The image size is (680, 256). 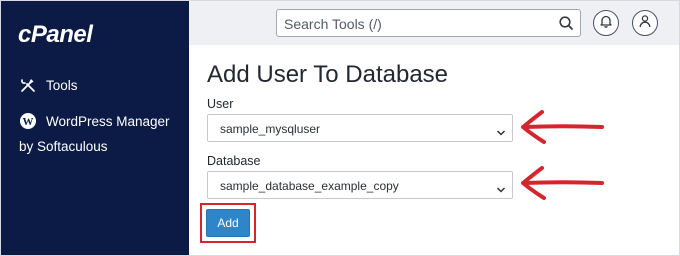 What do you see at coordinates (566, 25) in the screenshot?
I see `search-icon` at bounding box center [566, 25].